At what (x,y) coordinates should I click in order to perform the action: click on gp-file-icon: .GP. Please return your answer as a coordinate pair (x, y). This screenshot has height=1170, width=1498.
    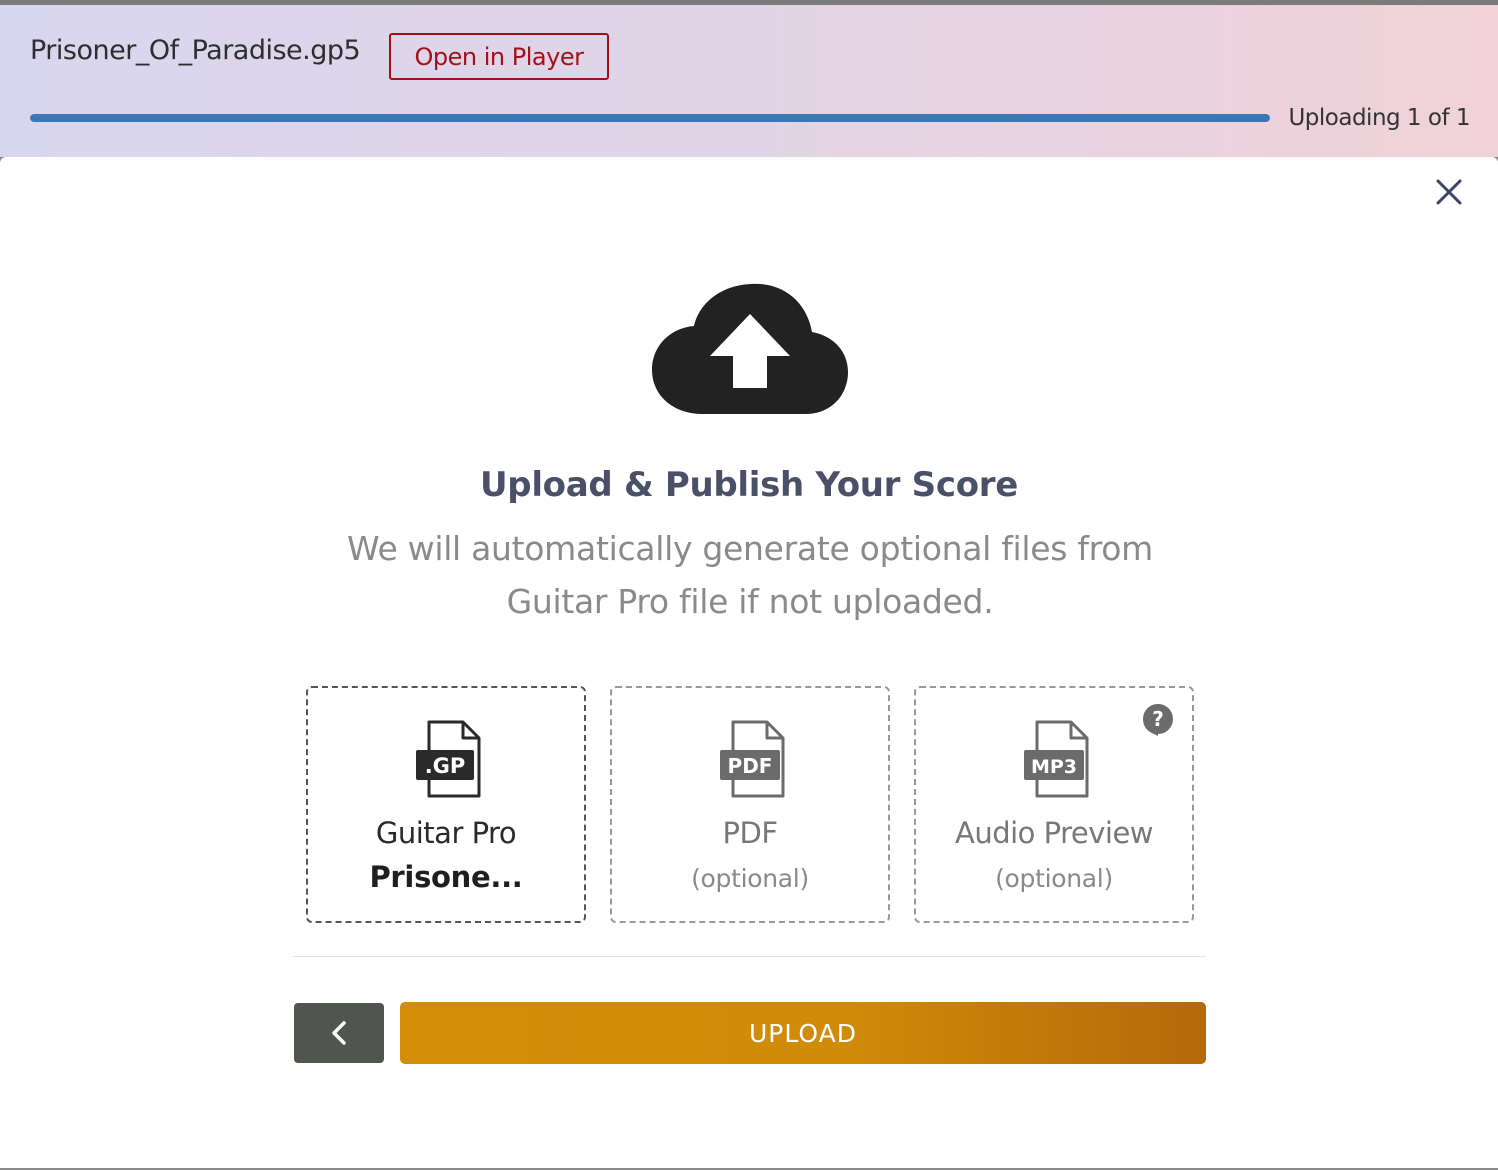
    Looking at the image, I should click on (448, 759).